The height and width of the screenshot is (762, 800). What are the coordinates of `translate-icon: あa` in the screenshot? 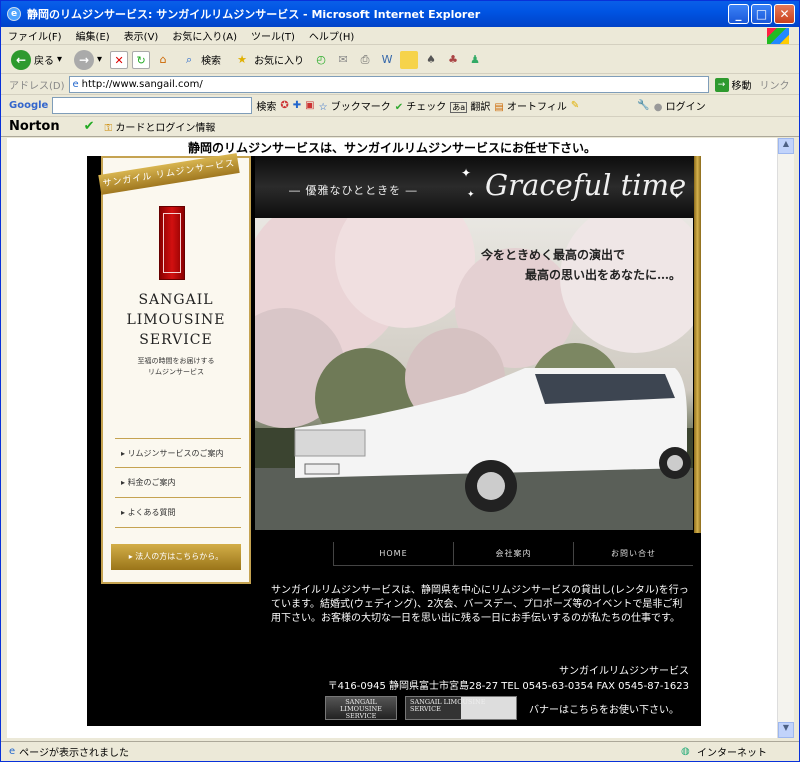 It's located at (459, 107).